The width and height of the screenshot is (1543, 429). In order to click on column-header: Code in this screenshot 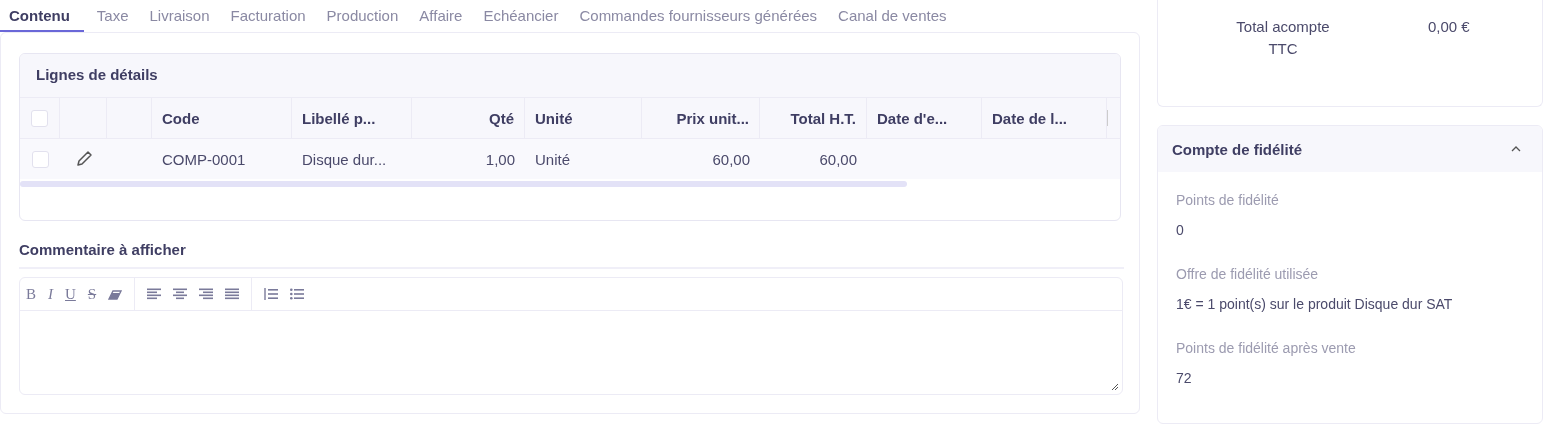, I will do `click(181, 118)`.